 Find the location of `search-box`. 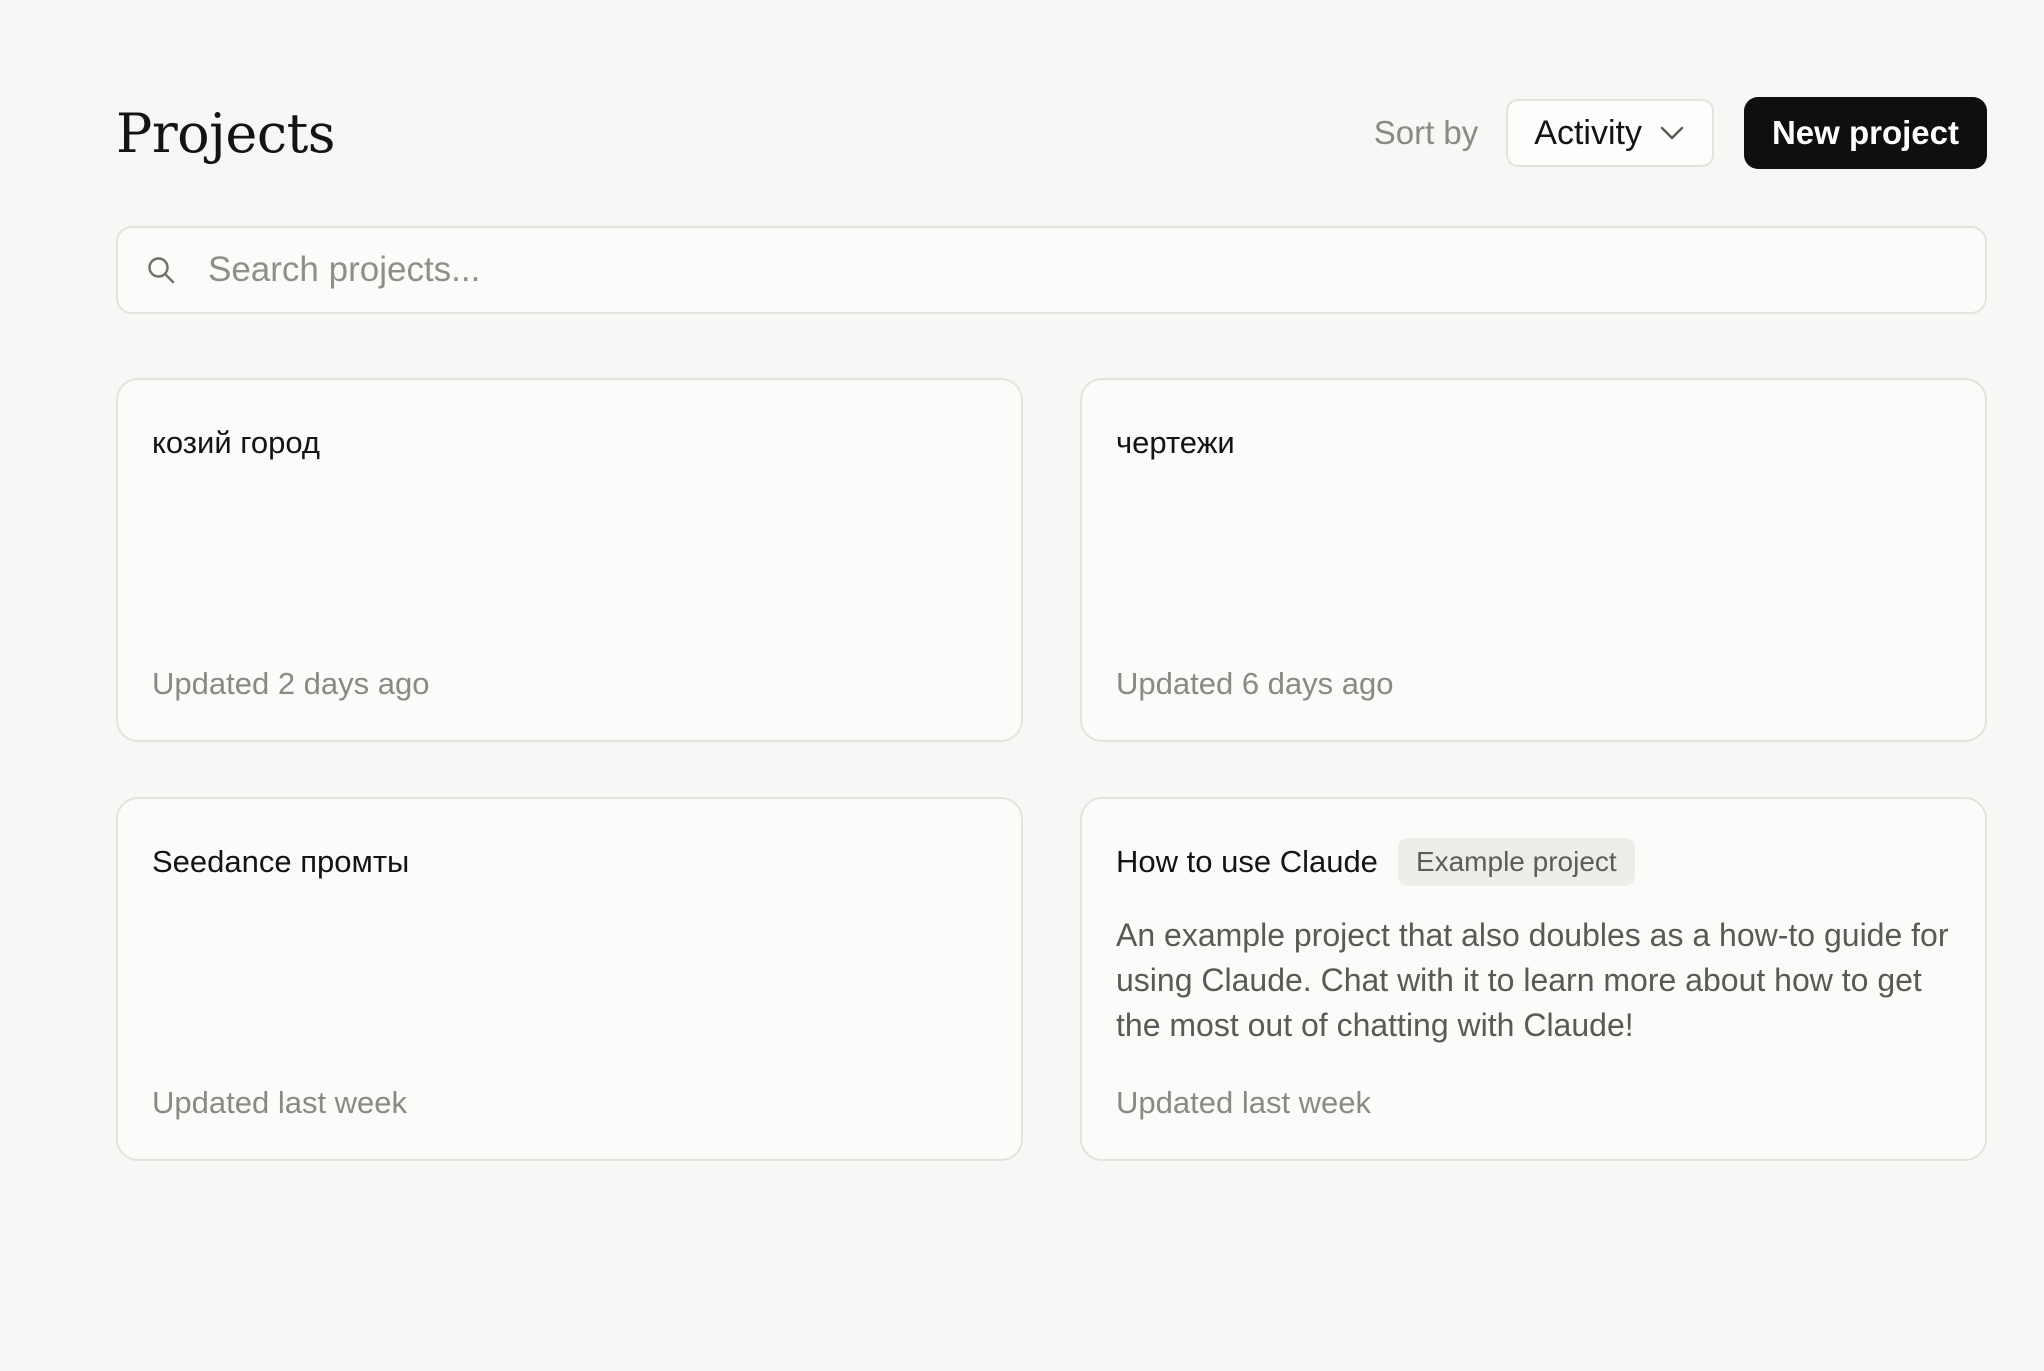

search-box is located at coordinates (1051, 270).